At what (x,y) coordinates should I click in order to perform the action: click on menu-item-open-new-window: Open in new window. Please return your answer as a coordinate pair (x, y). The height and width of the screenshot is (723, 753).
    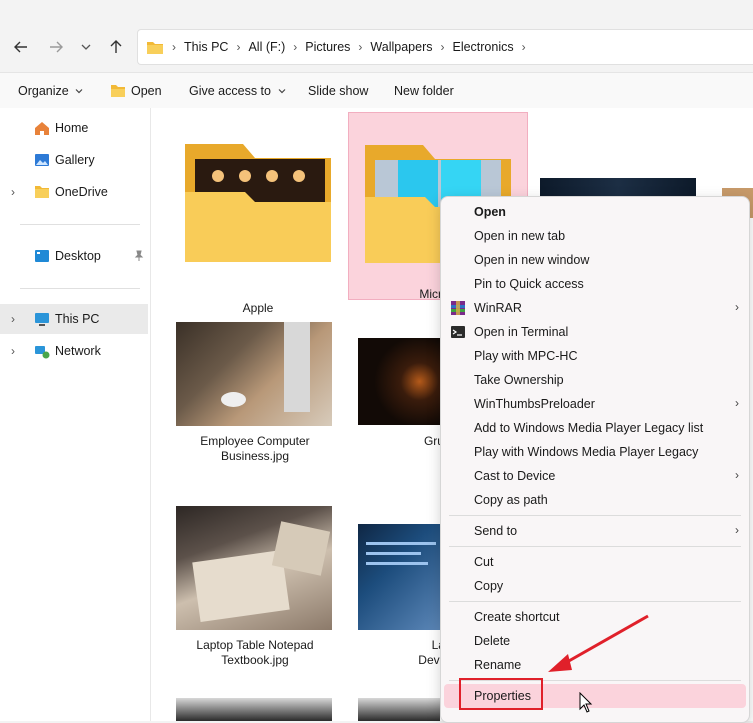
    Looking at the image, I should click on (595, 260).